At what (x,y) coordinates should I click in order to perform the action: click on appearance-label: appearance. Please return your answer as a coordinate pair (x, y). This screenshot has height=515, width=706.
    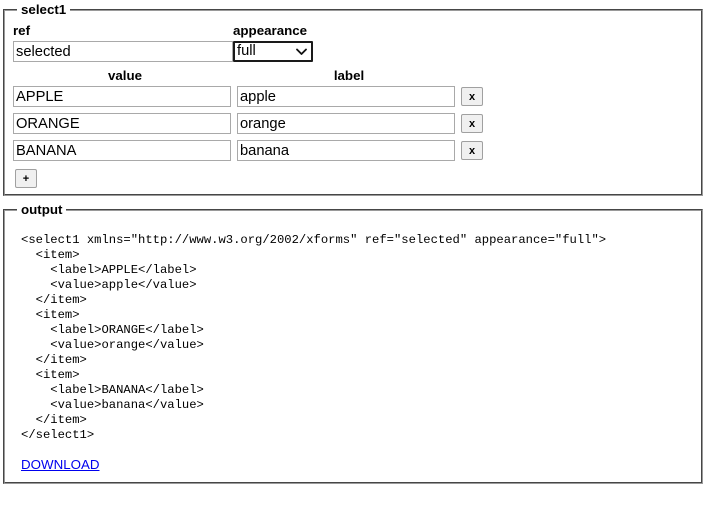
    Looking at the image, I should click on (270, 30).